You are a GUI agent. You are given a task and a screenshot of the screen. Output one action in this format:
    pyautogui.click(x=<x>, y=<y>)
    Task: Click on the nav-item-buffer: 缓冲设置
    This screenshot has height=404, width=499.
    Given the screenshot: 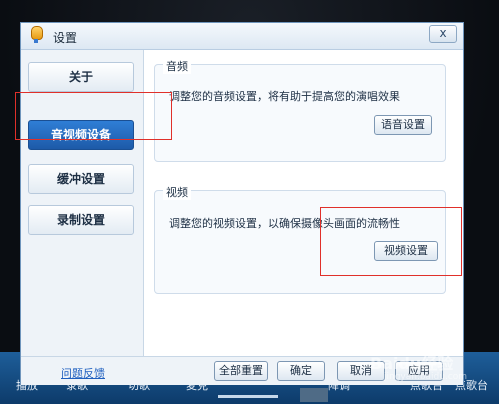 What is the action you would take?
    pyautogui.click(x=81, y=179)
    